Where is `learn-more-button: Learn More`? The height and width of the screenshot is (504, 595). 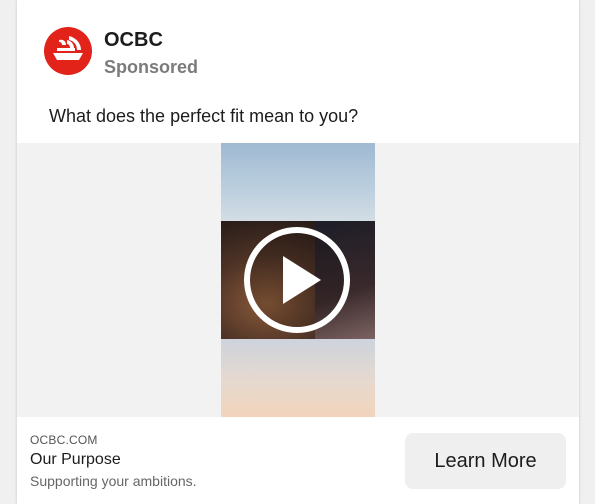 learn-more-button: Learn More is located at coordinates (485, 461).